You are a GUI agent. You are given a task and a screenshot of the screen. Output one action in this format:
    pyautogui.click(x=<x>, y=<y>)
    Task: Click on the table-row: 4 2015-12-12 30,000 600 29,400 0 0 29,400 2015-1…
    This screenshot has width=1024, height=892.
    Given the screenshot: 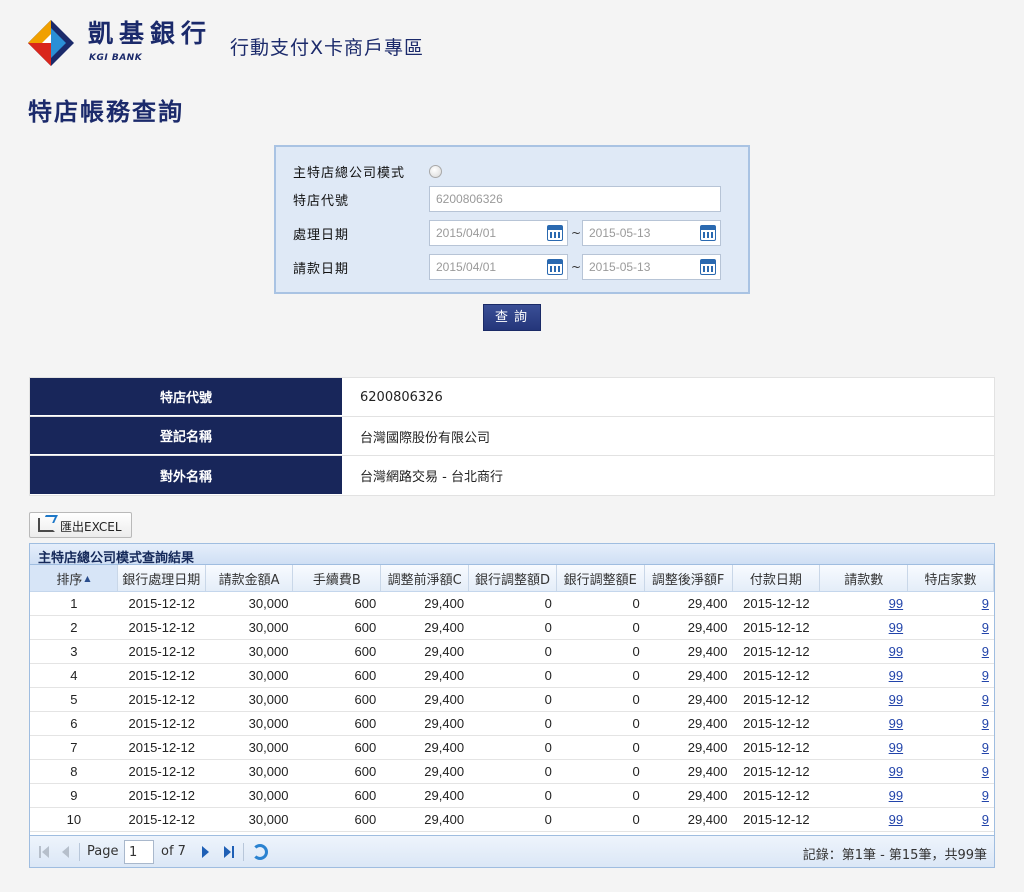 What is the action you would take?
    pyautogui.click(x=512, y=676)
    